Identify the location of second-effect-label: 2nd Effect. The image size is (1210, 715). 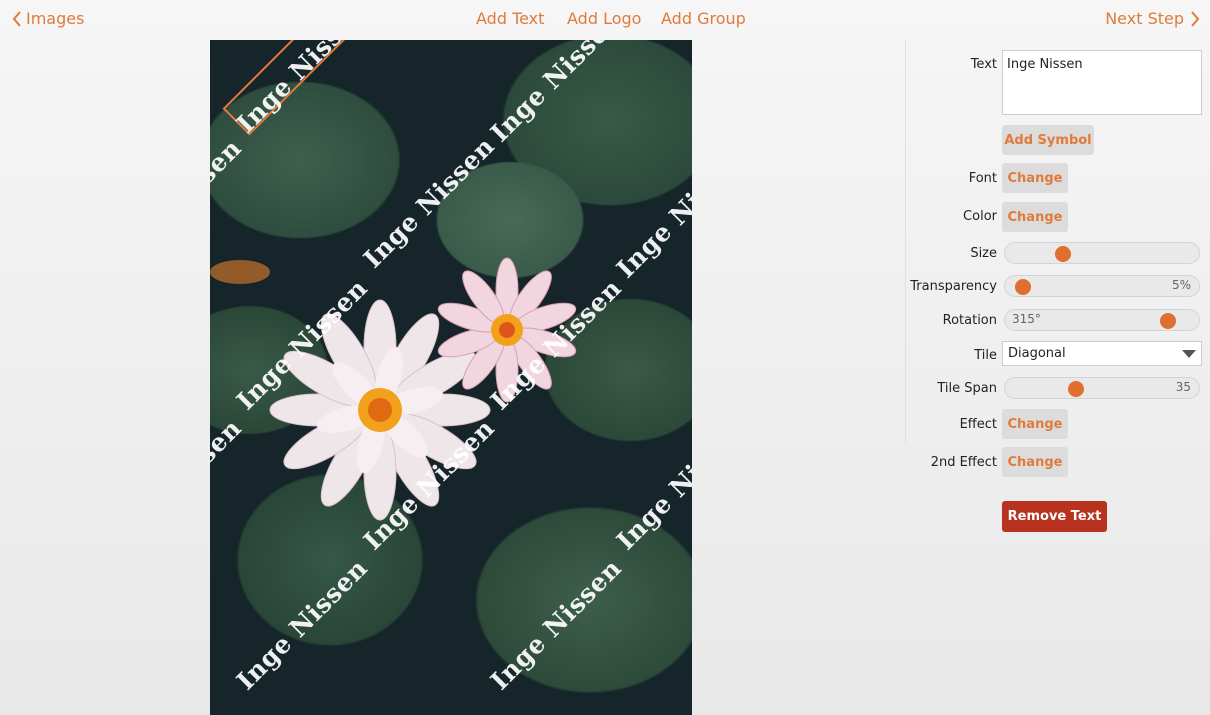
(963, 462).